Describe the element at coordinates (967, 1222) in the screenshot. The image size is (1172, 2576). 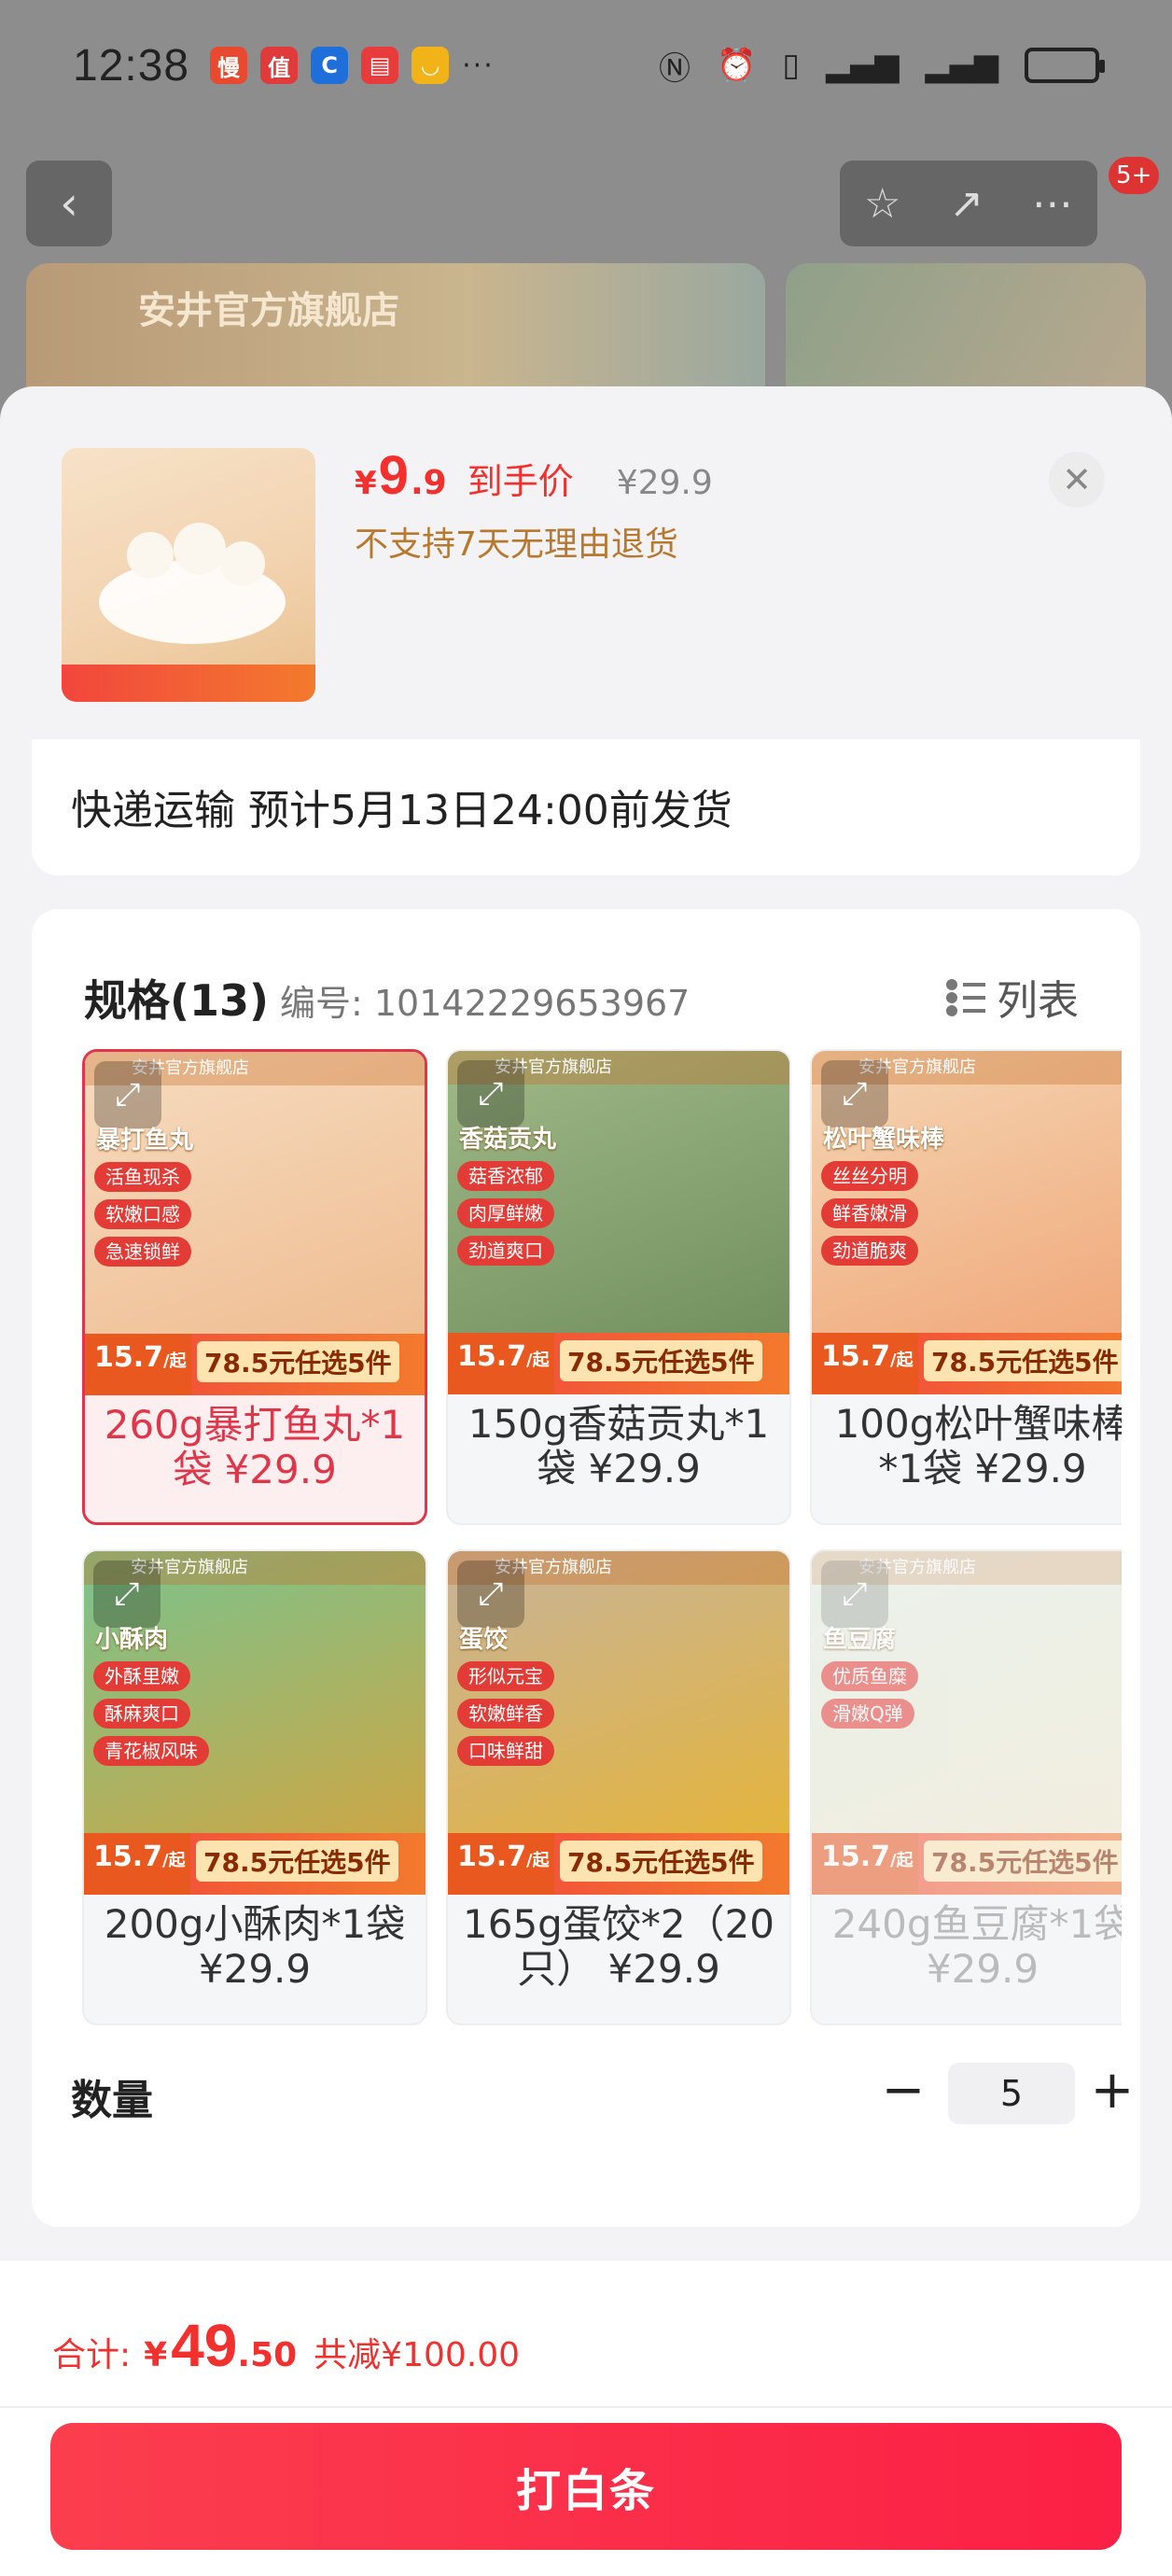
I see `spec-tile-image: 安井官方旗舰店 ⤢ 松叶蟹味棒 丝丝分明 鲜香嫩滑 劲道脆爽 15.7/起 78.5元任选5件` at that location.